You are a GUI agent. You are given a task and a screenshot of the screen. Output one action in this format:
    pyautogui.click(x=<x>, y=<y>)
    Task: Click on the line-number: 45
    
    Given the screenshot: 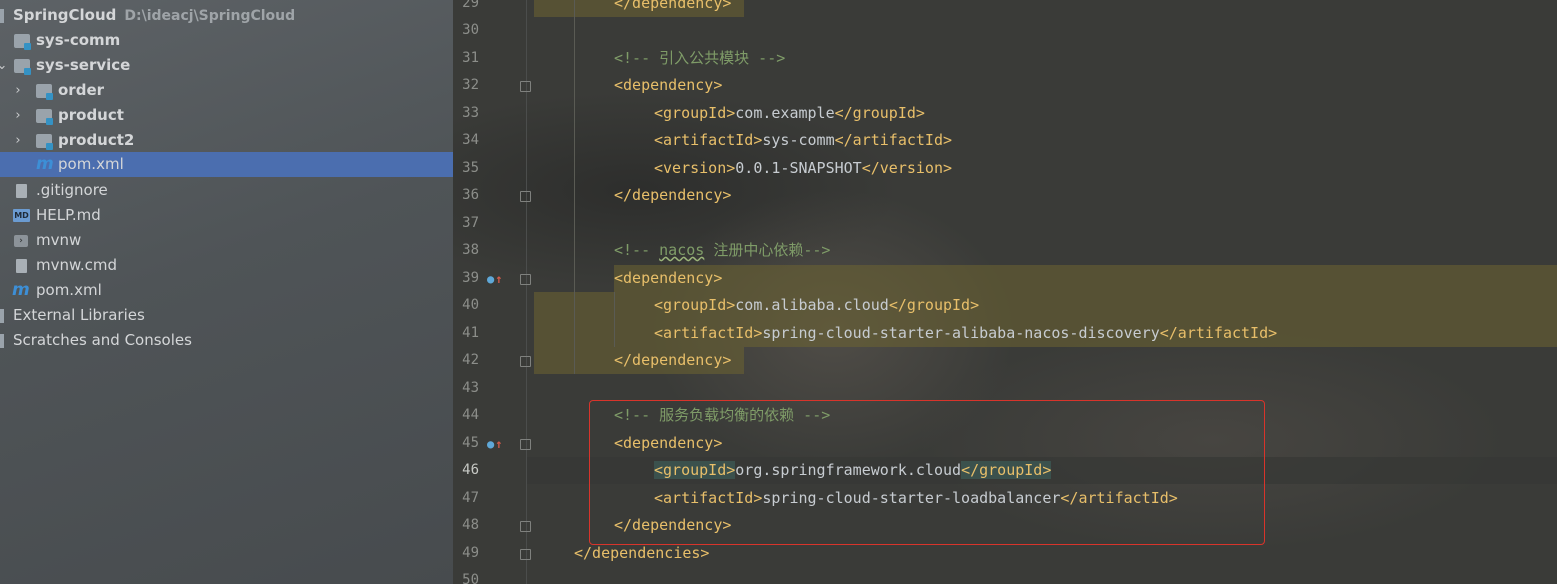 What is the action you would take?
    pyautogui.click(x=470, y=443)
    